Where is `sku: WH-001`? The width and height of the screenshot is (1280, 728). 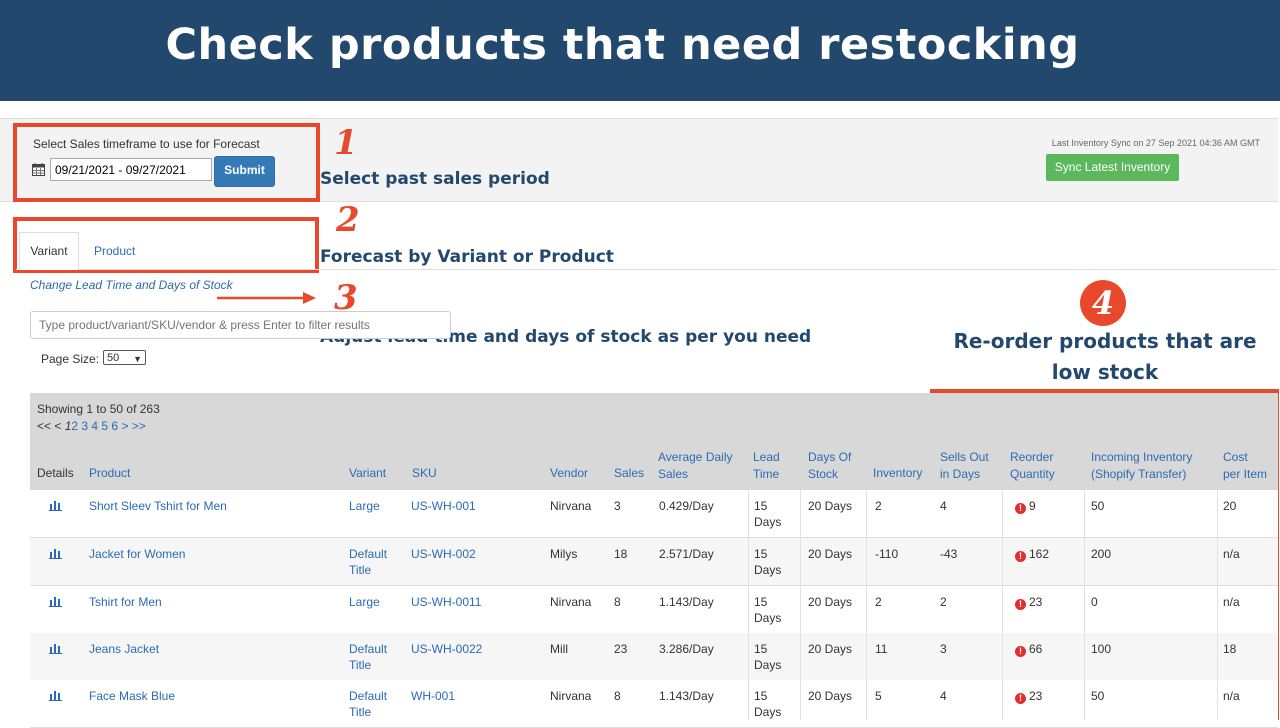 sku: WH-001 is located at coordinates (433, 696).